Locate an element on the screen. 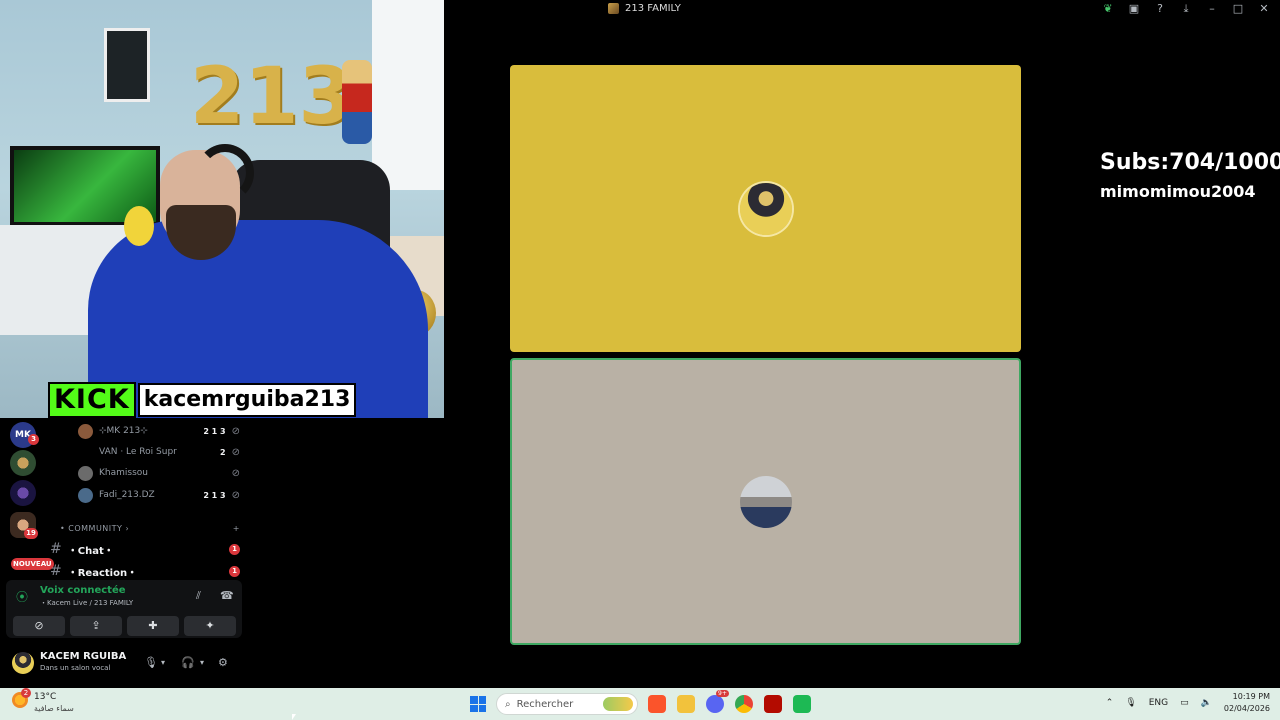 The image size is (1280, 720). file-explorer-icon is located at coordinates (686, 704).